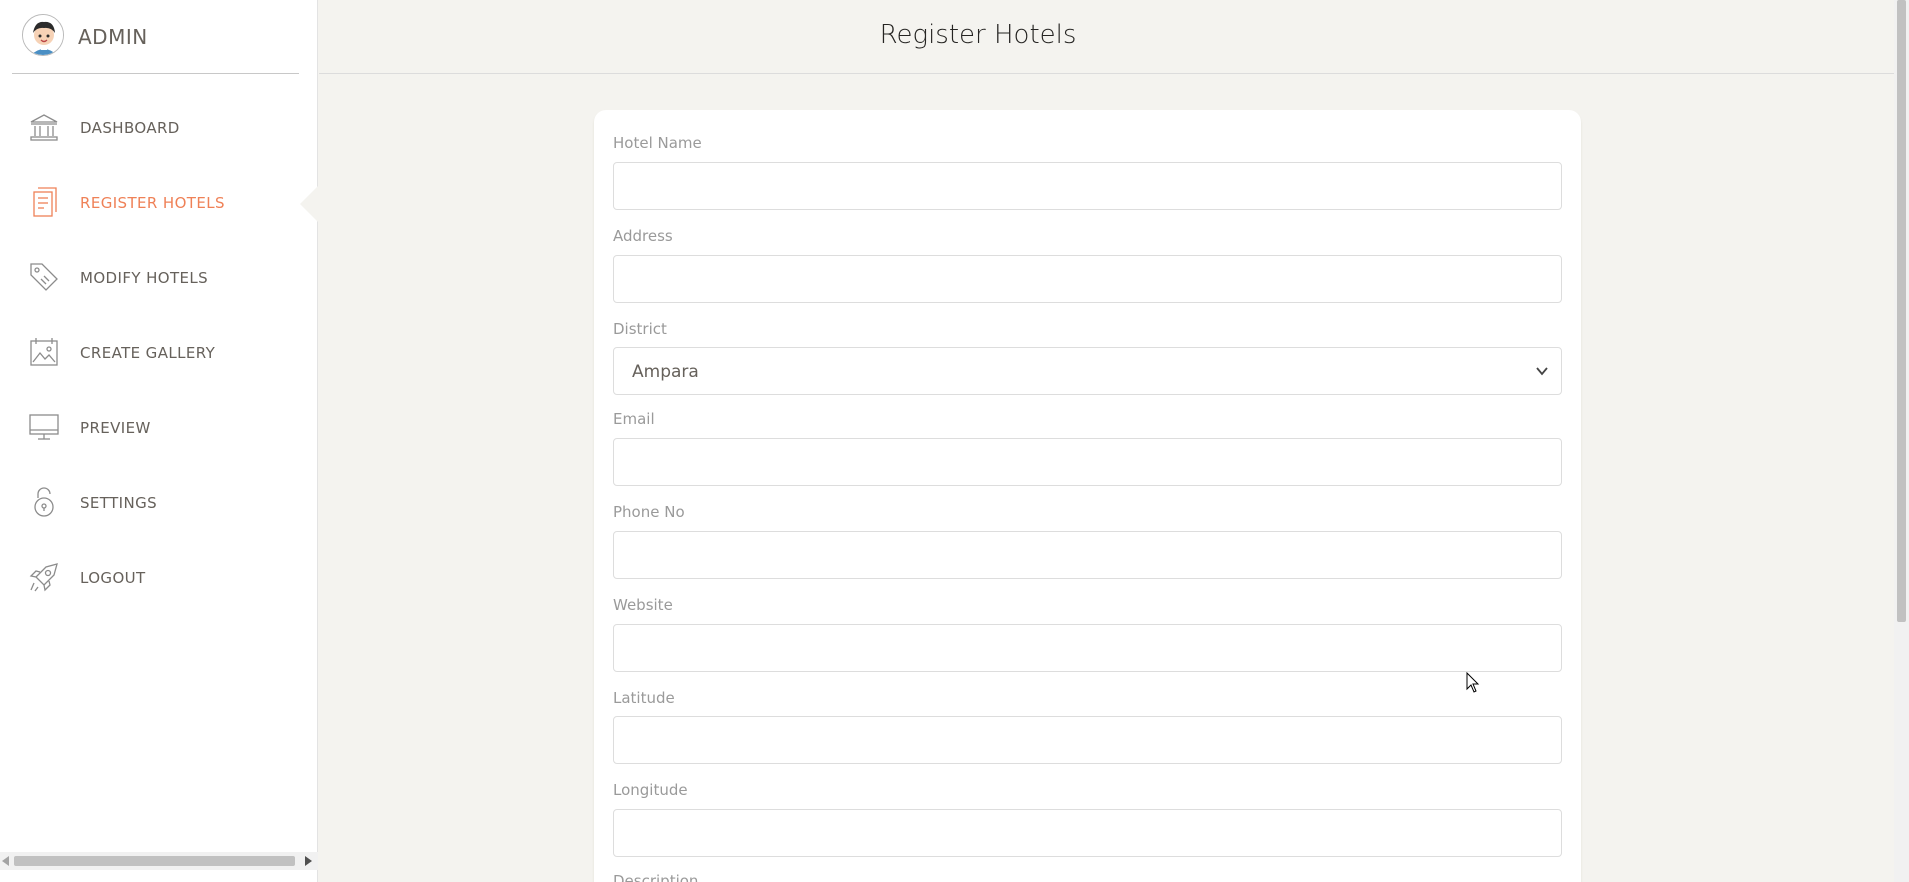 This screenshot has width=1909, height=882. What do you see at coordinates (1087, 371) in the screenshot?
I see `district-select: Ampara` at bounding box center [1087, 371].